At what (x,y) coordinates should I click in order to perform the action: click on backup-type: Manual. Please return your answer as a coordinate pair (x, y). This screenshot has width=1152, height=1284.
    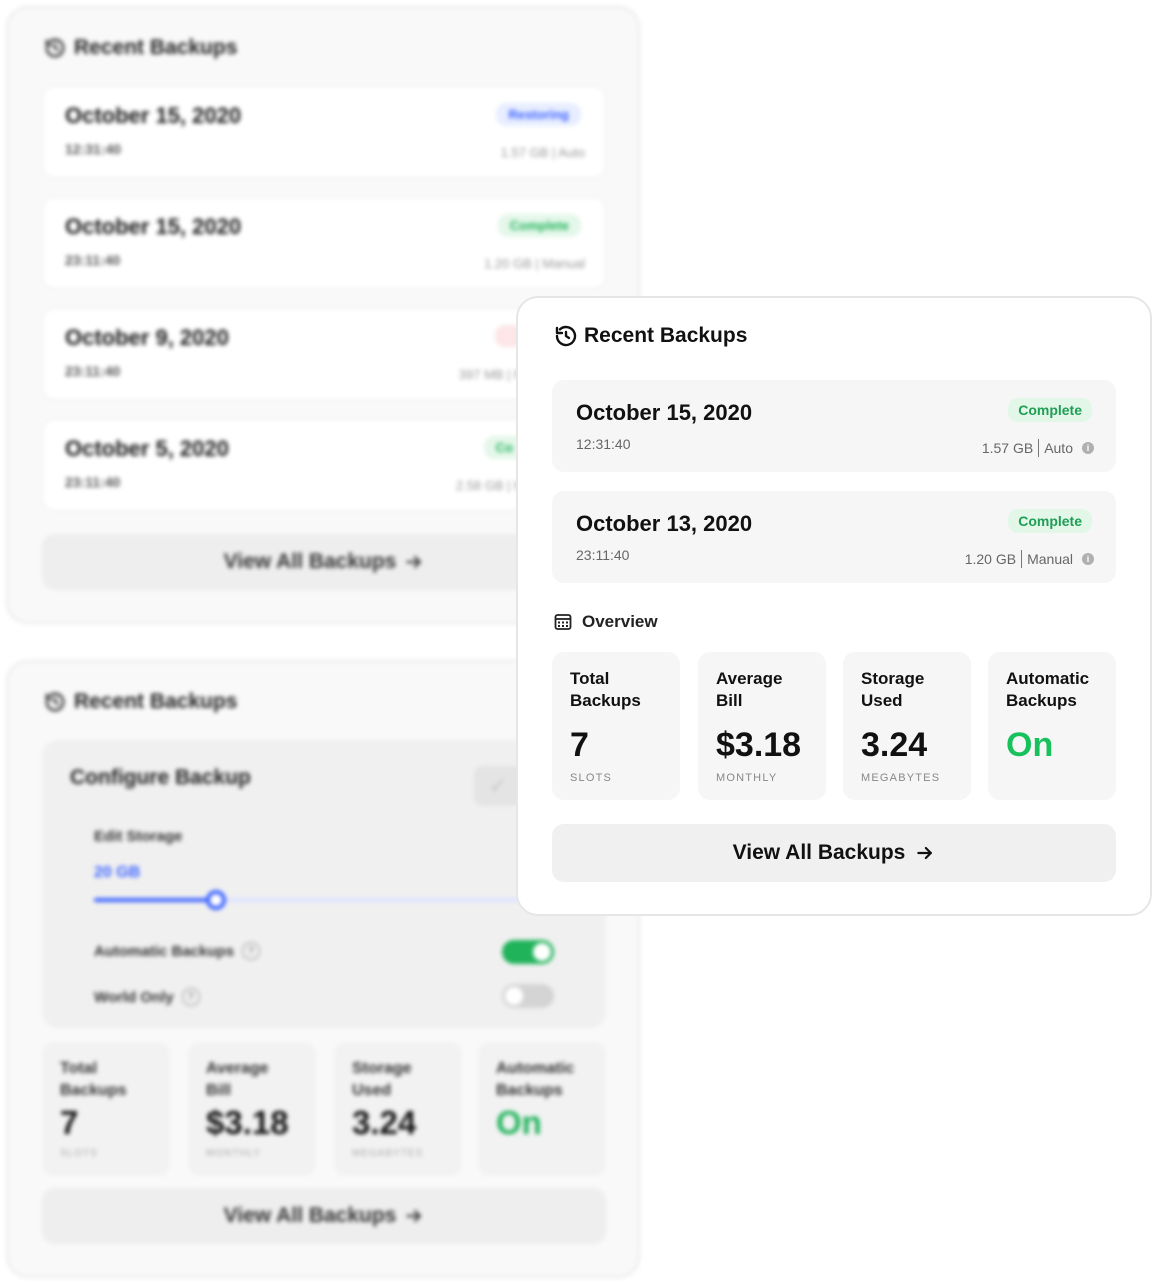
    Looking at the image, I should click on (1050, 559).